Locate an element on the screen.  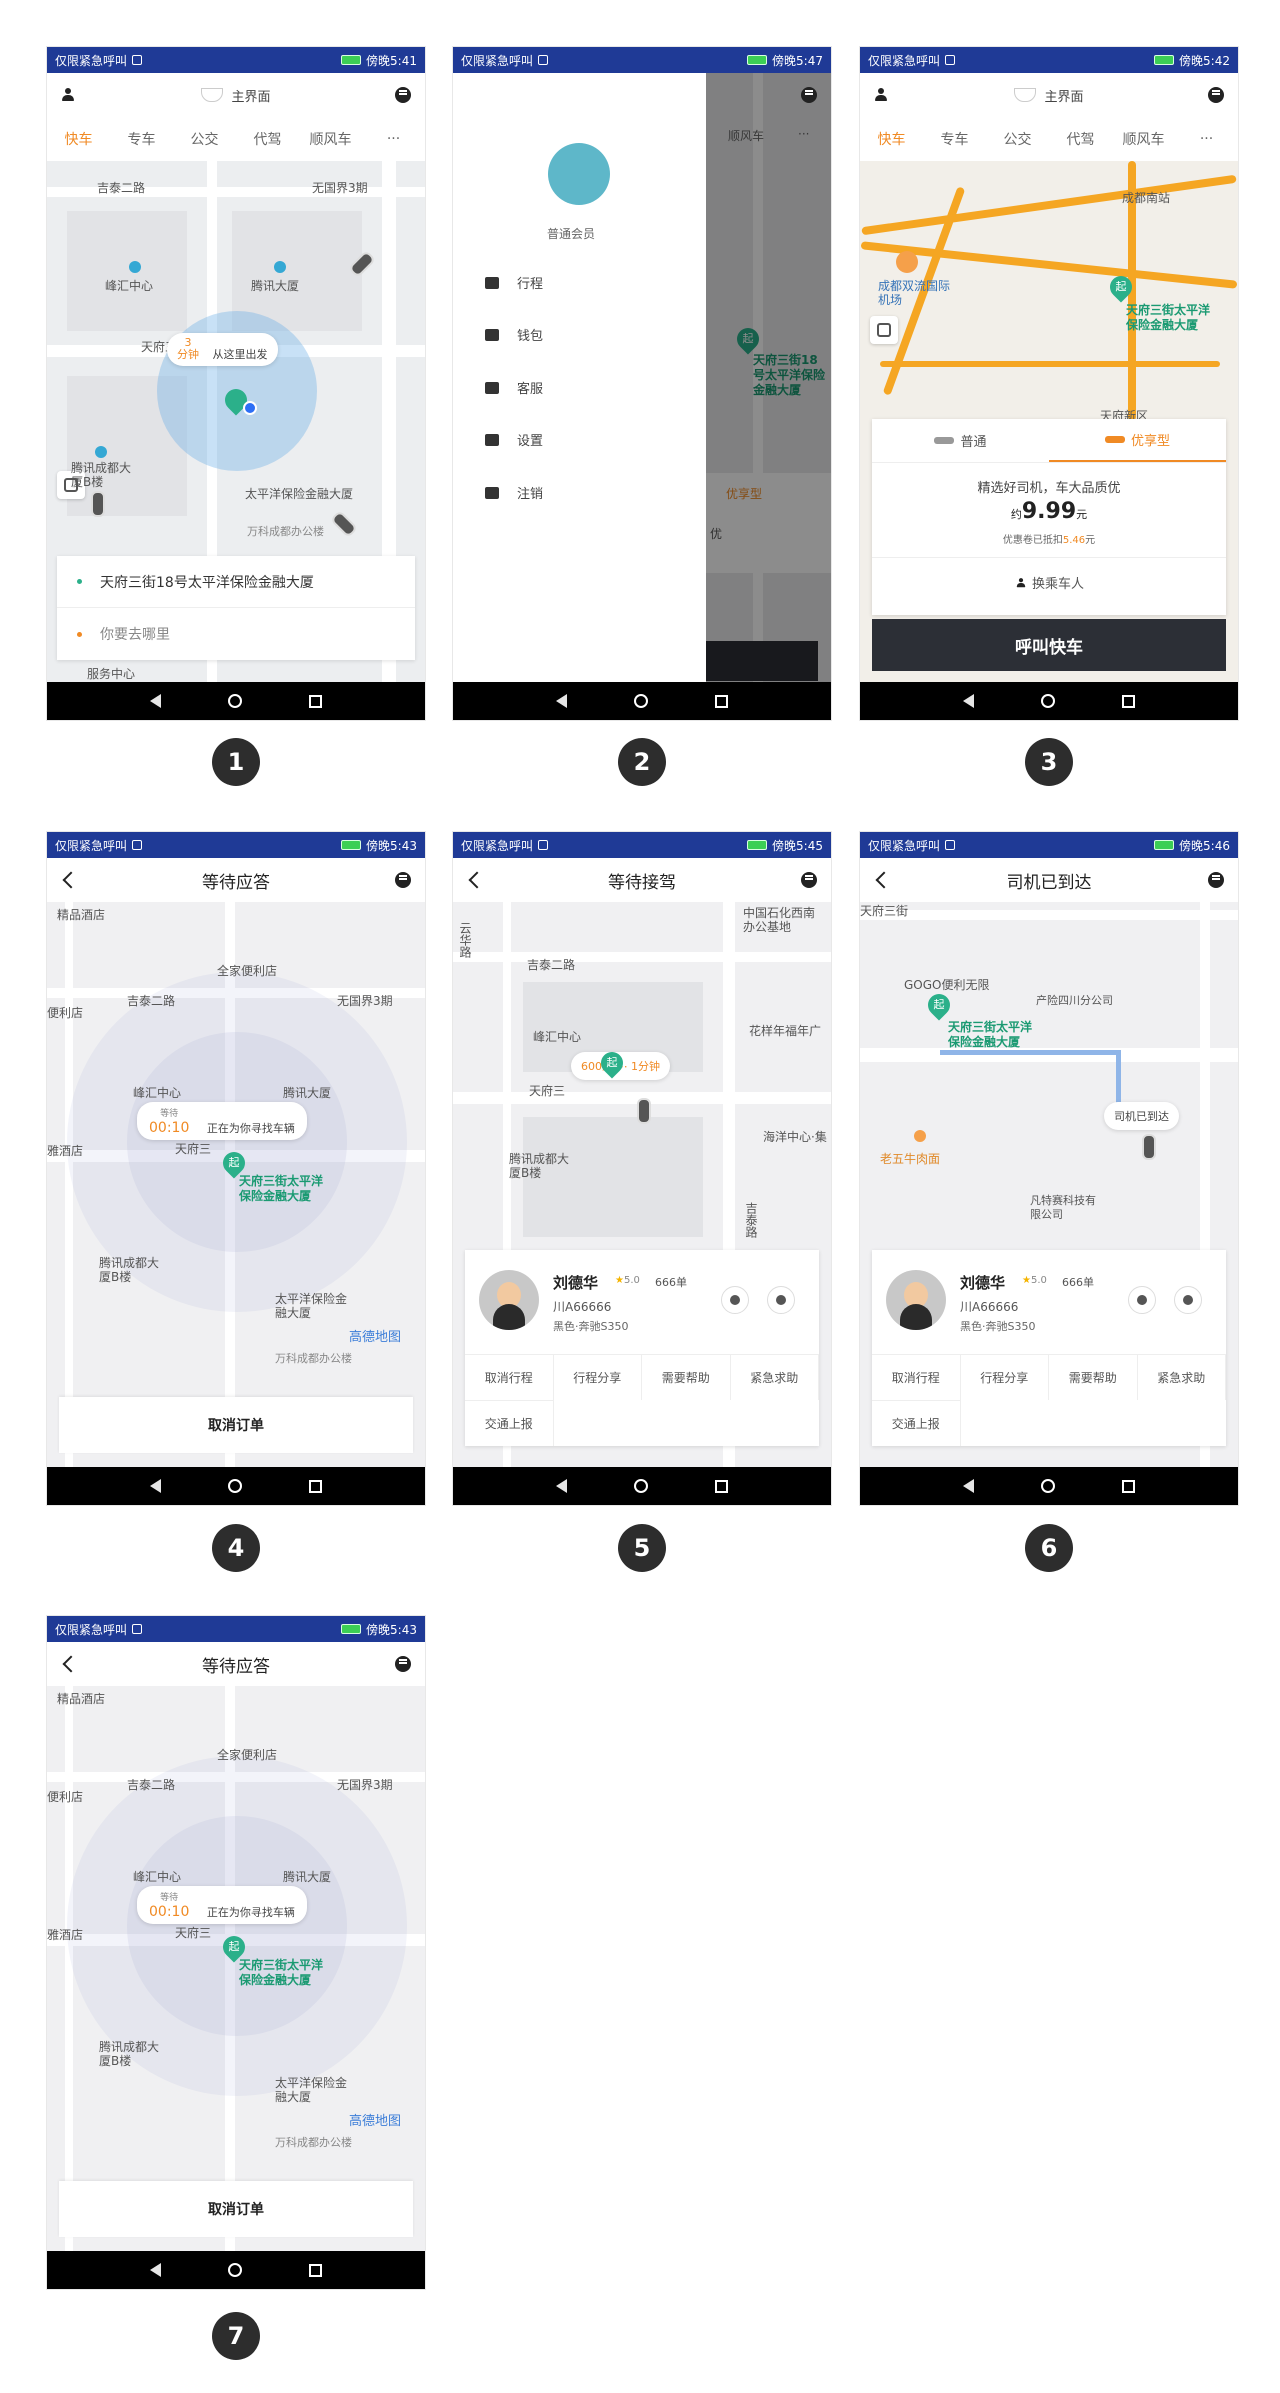
menu-logout: 注销 is located at coordinates (514, 492).